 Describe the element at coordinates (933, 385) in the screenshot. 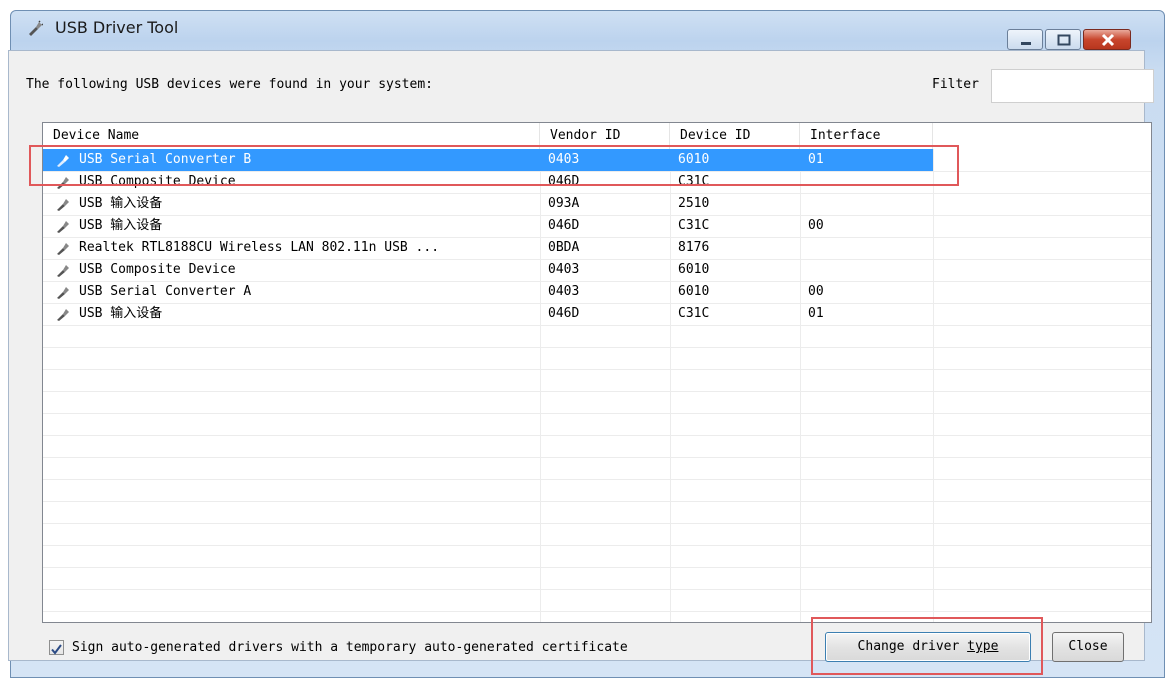

I see `column-divider` at that location.